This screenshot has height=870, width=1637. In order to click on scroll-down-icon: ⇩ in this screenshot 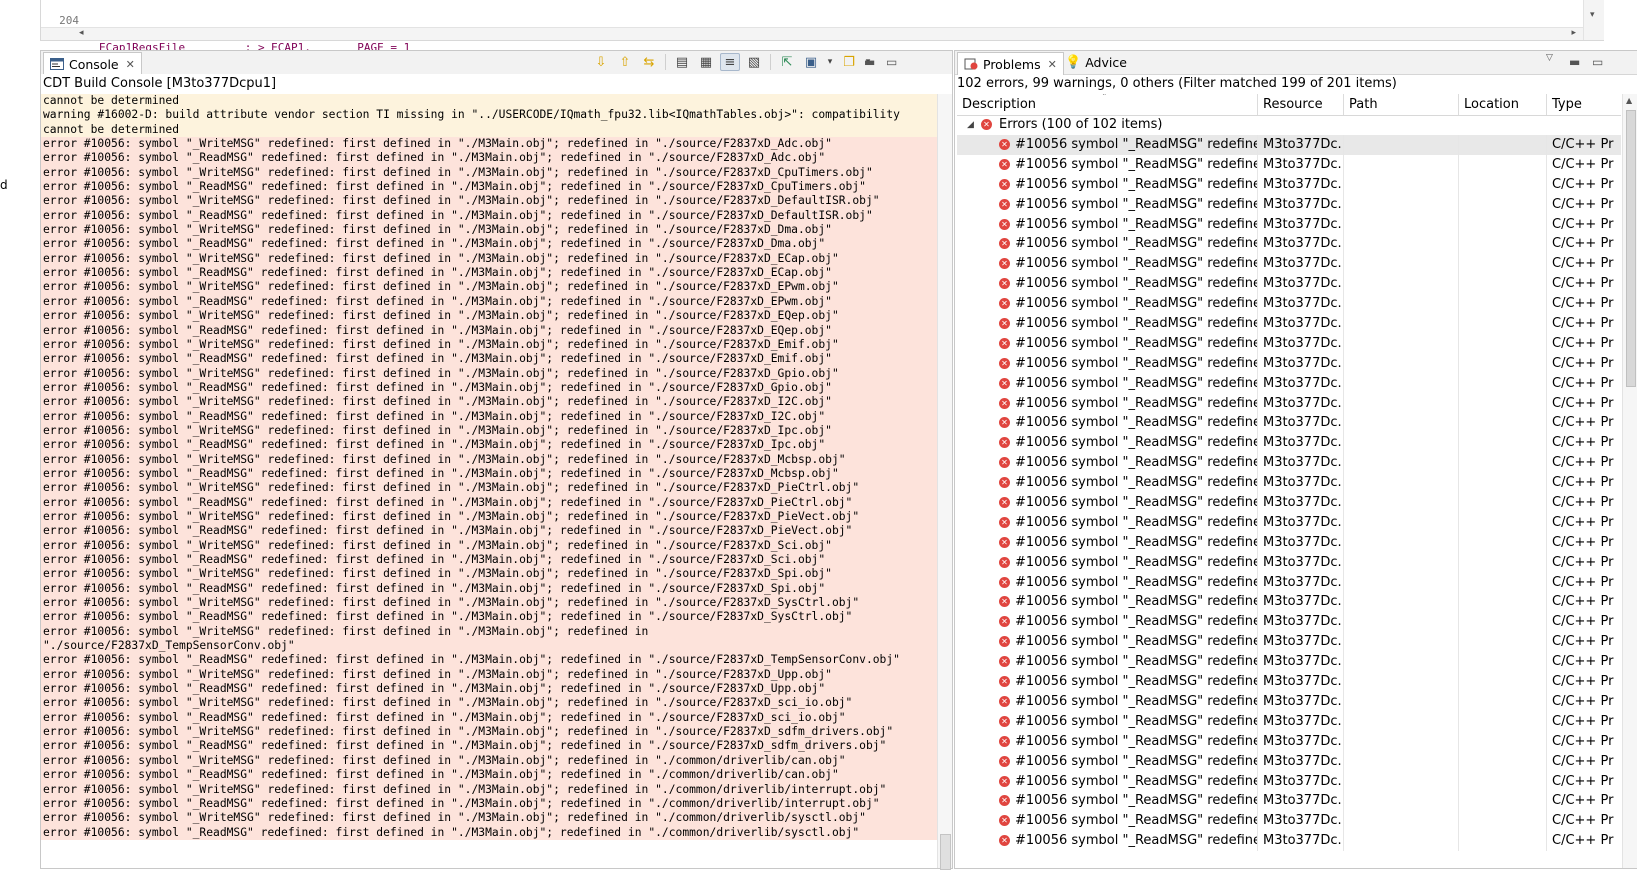, I will do `click(601, 62)`.